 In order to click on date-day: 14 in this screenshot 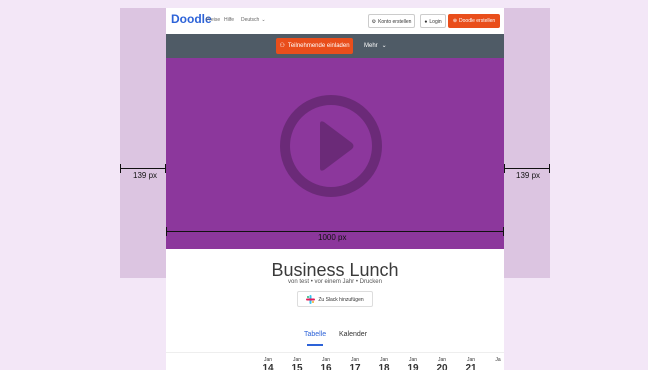, I will do `click(268, 366)`.